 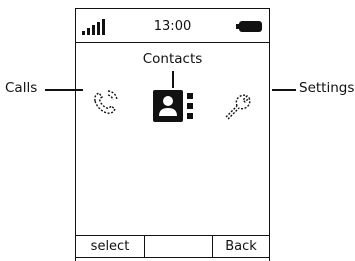 I want to click on settings-callout-line, so click(x=284, y=90).